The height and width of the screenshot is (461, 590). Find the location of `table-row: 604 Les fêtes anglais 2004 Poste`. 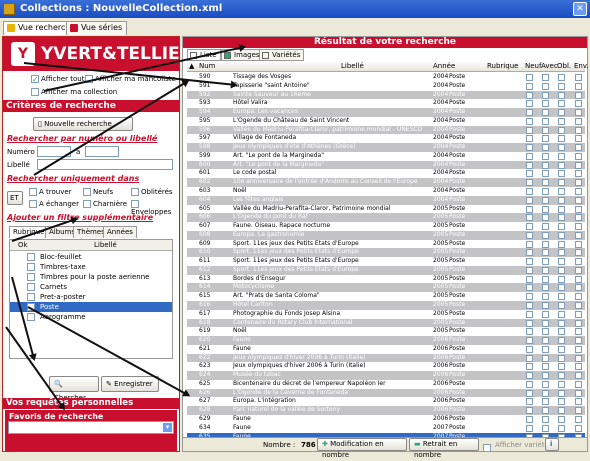

table-row: 604 Les fêtes anglais 2004 Poste is located at coordinates (386, 200).